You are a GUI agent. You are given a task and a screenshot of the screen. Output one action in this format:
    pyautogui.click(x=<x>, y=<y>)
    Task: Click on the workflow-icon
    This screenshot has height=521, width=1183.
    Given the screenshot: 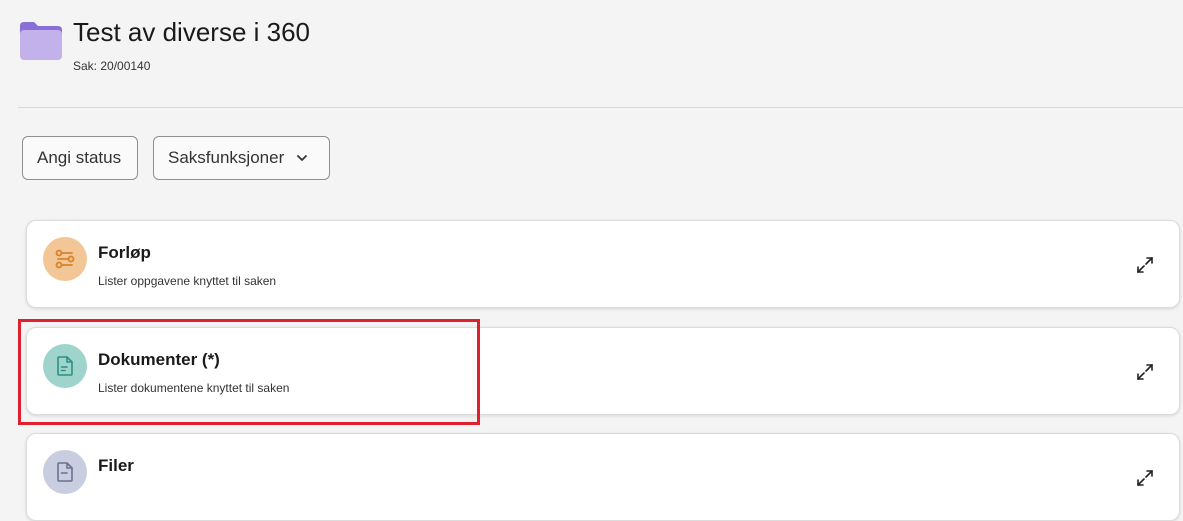 What is the action you would take?
    pyautogui.click(x=65, y=259)
    